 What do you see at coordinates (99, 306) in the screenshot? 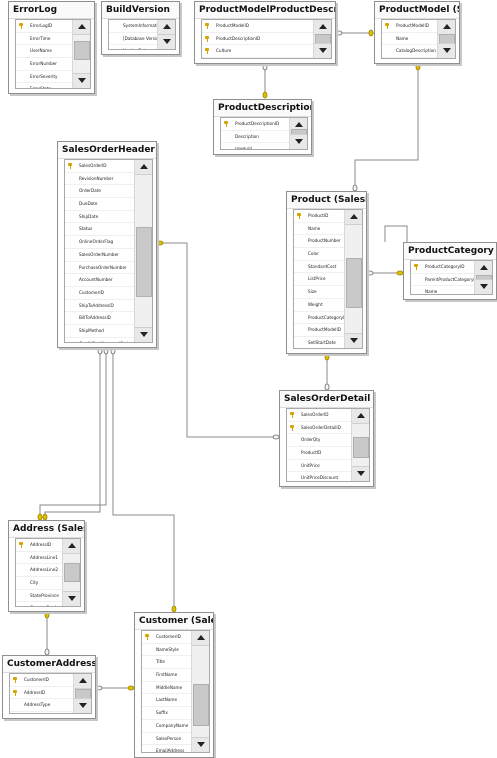
I see `column-row: ShipToAddressID` at bounding box center [99, 306].